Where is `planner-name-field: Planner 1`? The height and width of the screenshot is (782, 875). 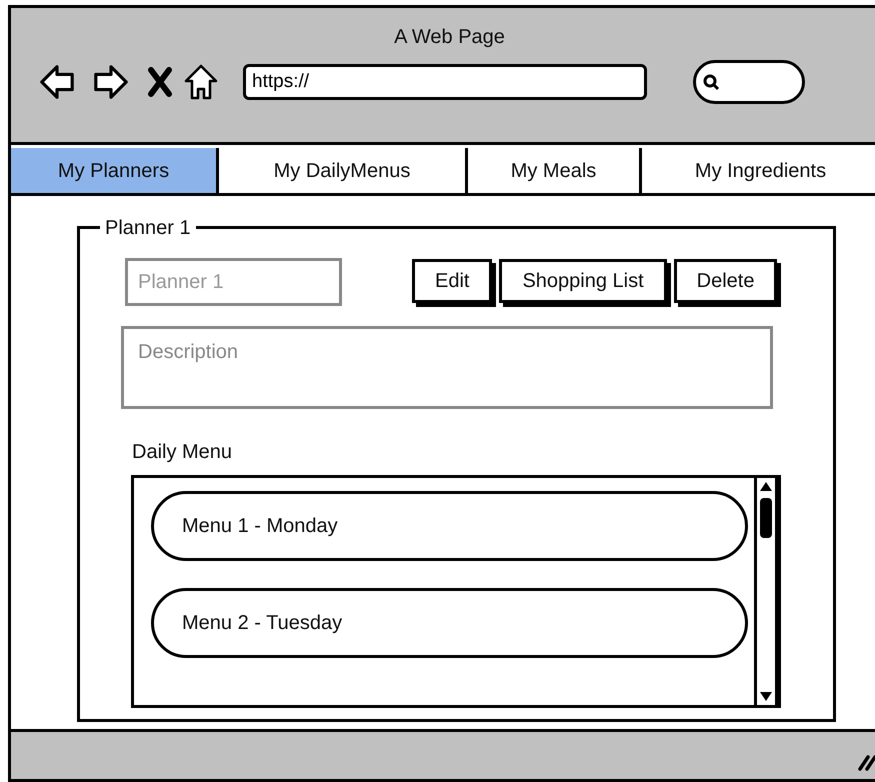 planner-name-field: Planner 1 is located at coordinates (233, 282).